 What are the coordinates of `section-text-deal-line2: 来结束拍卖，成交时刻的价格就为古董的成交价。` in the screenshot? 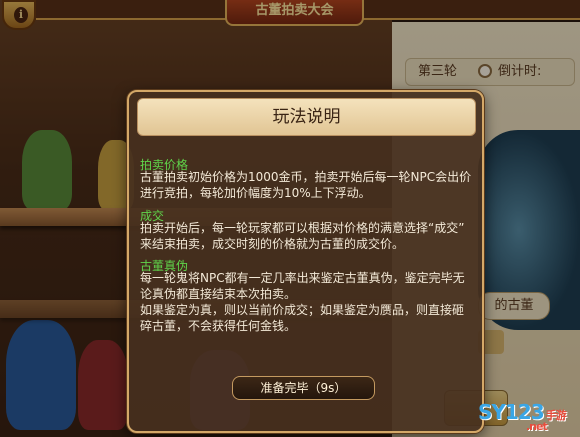 It's located at (272, 244).